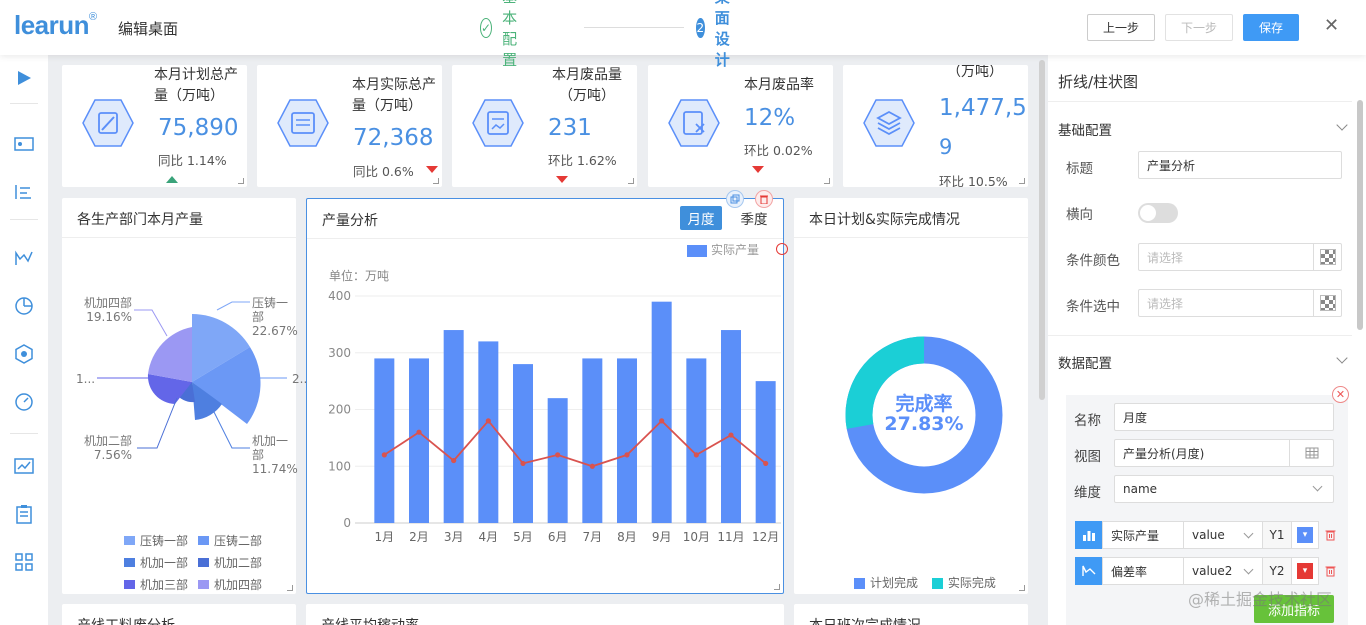  Describe the element at coordinates (230, 563) in the screenshot. I see `legend-item: 机加二部` at that location.